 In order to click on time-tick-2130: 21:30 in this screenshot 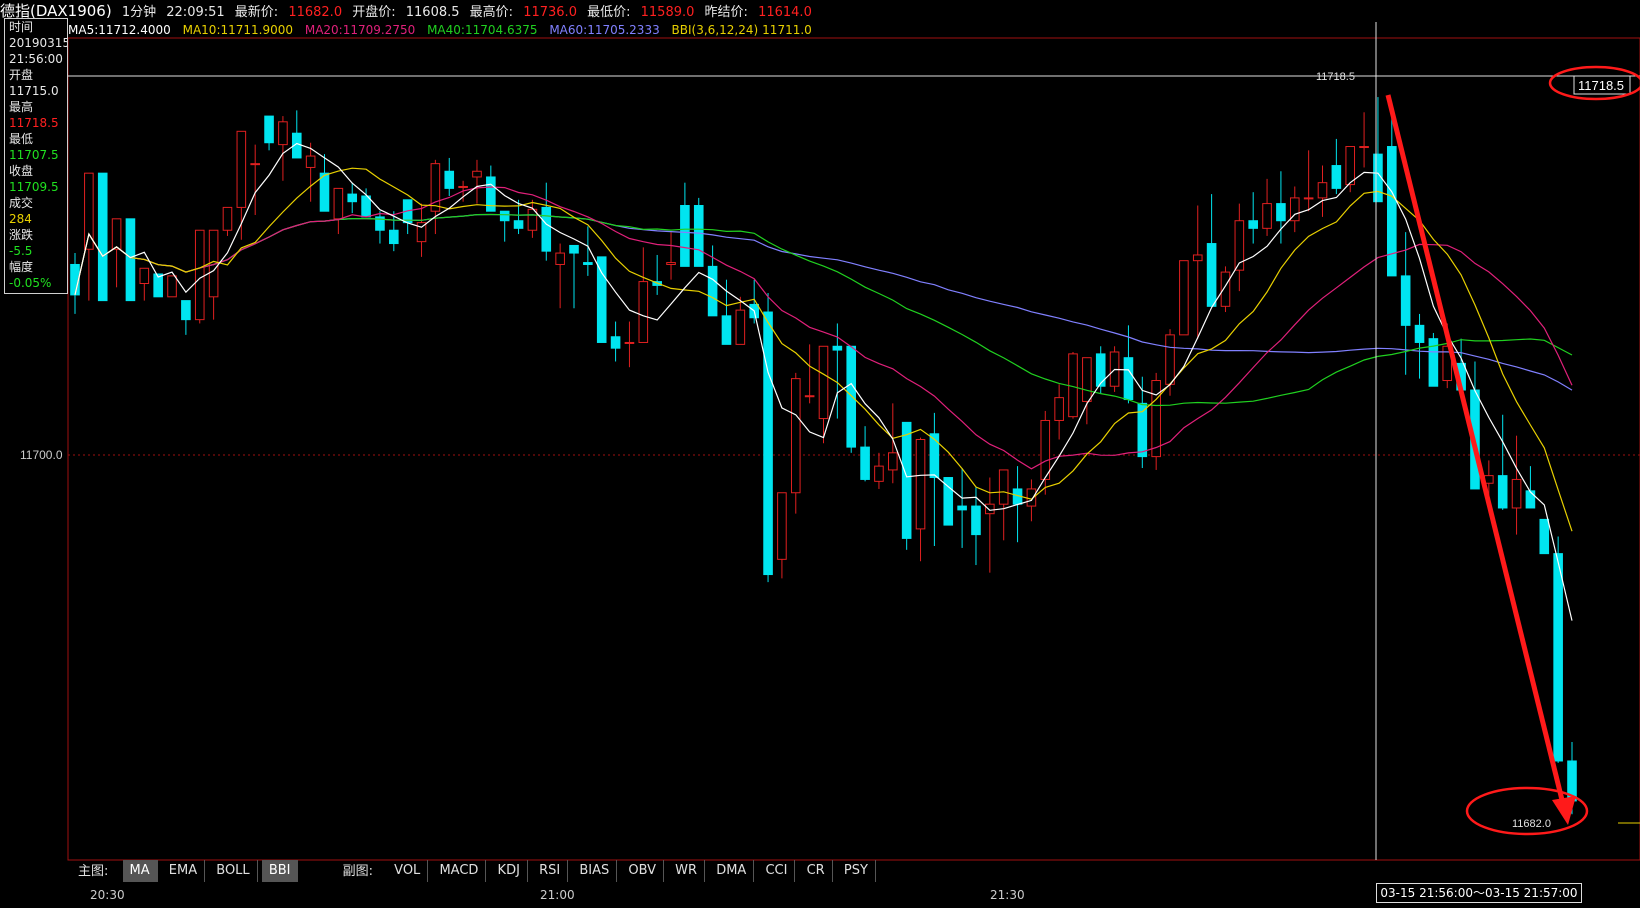, I will do `click(1007, 895)`.